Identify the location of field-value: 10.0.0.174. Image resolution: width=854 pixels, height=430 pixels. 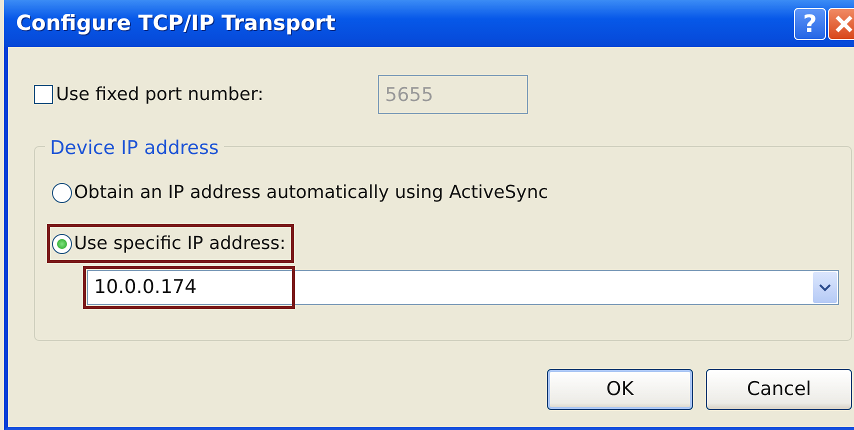
(145, 287).